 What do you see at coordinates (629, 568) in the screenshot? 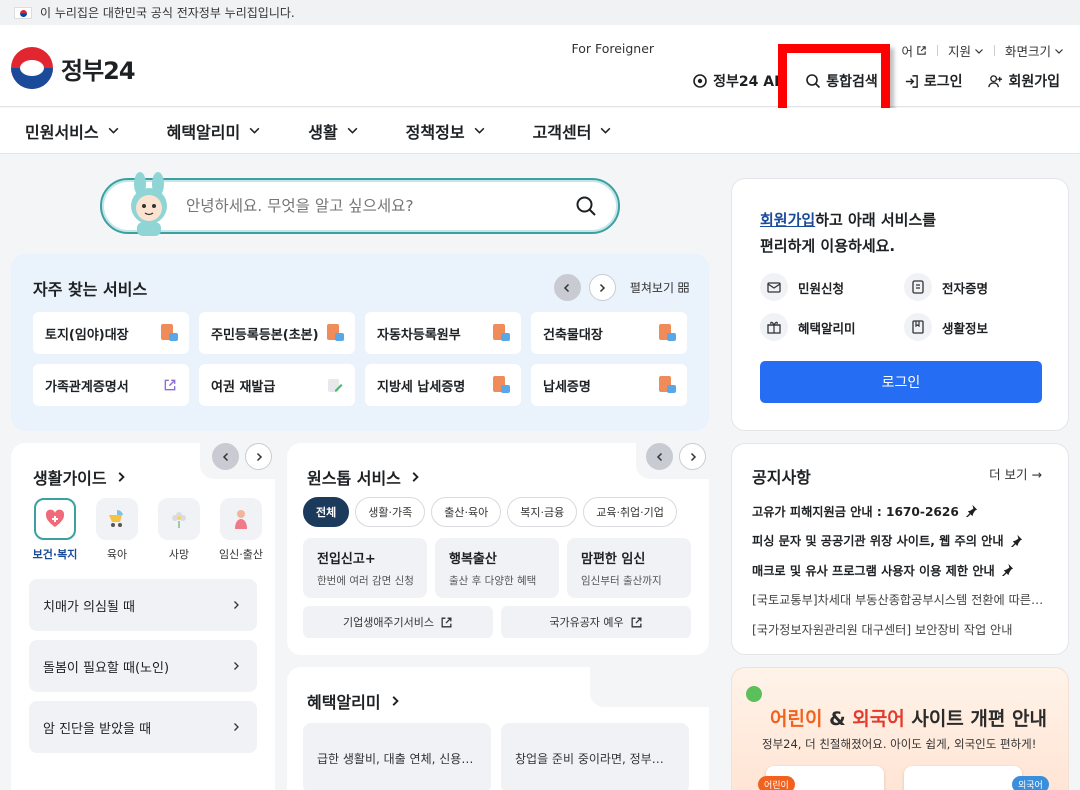
I see `onestop-card: 맘편한 임신 임신부터 출산까지` at bounding box center [629, 568].